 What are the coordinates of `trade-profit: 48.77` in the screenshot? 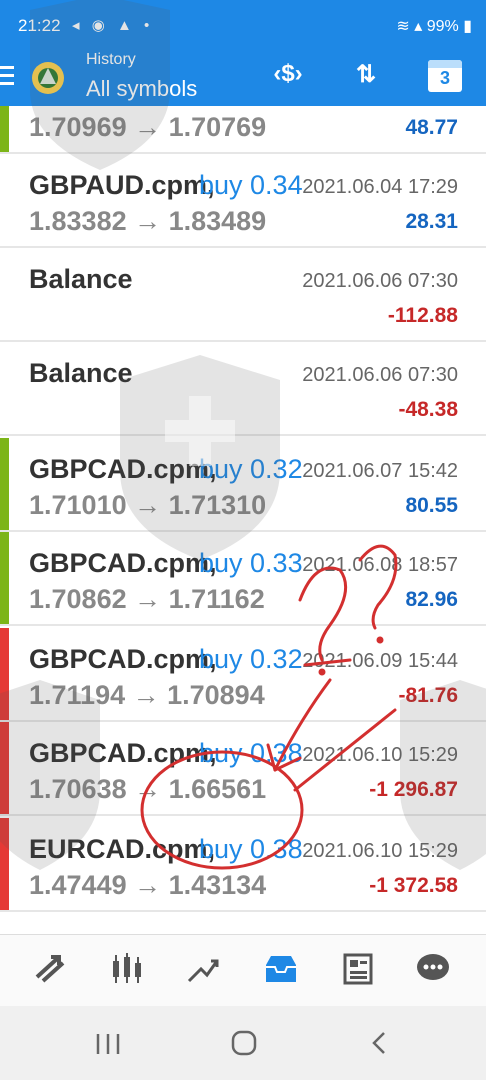 It's located at (431, 127).